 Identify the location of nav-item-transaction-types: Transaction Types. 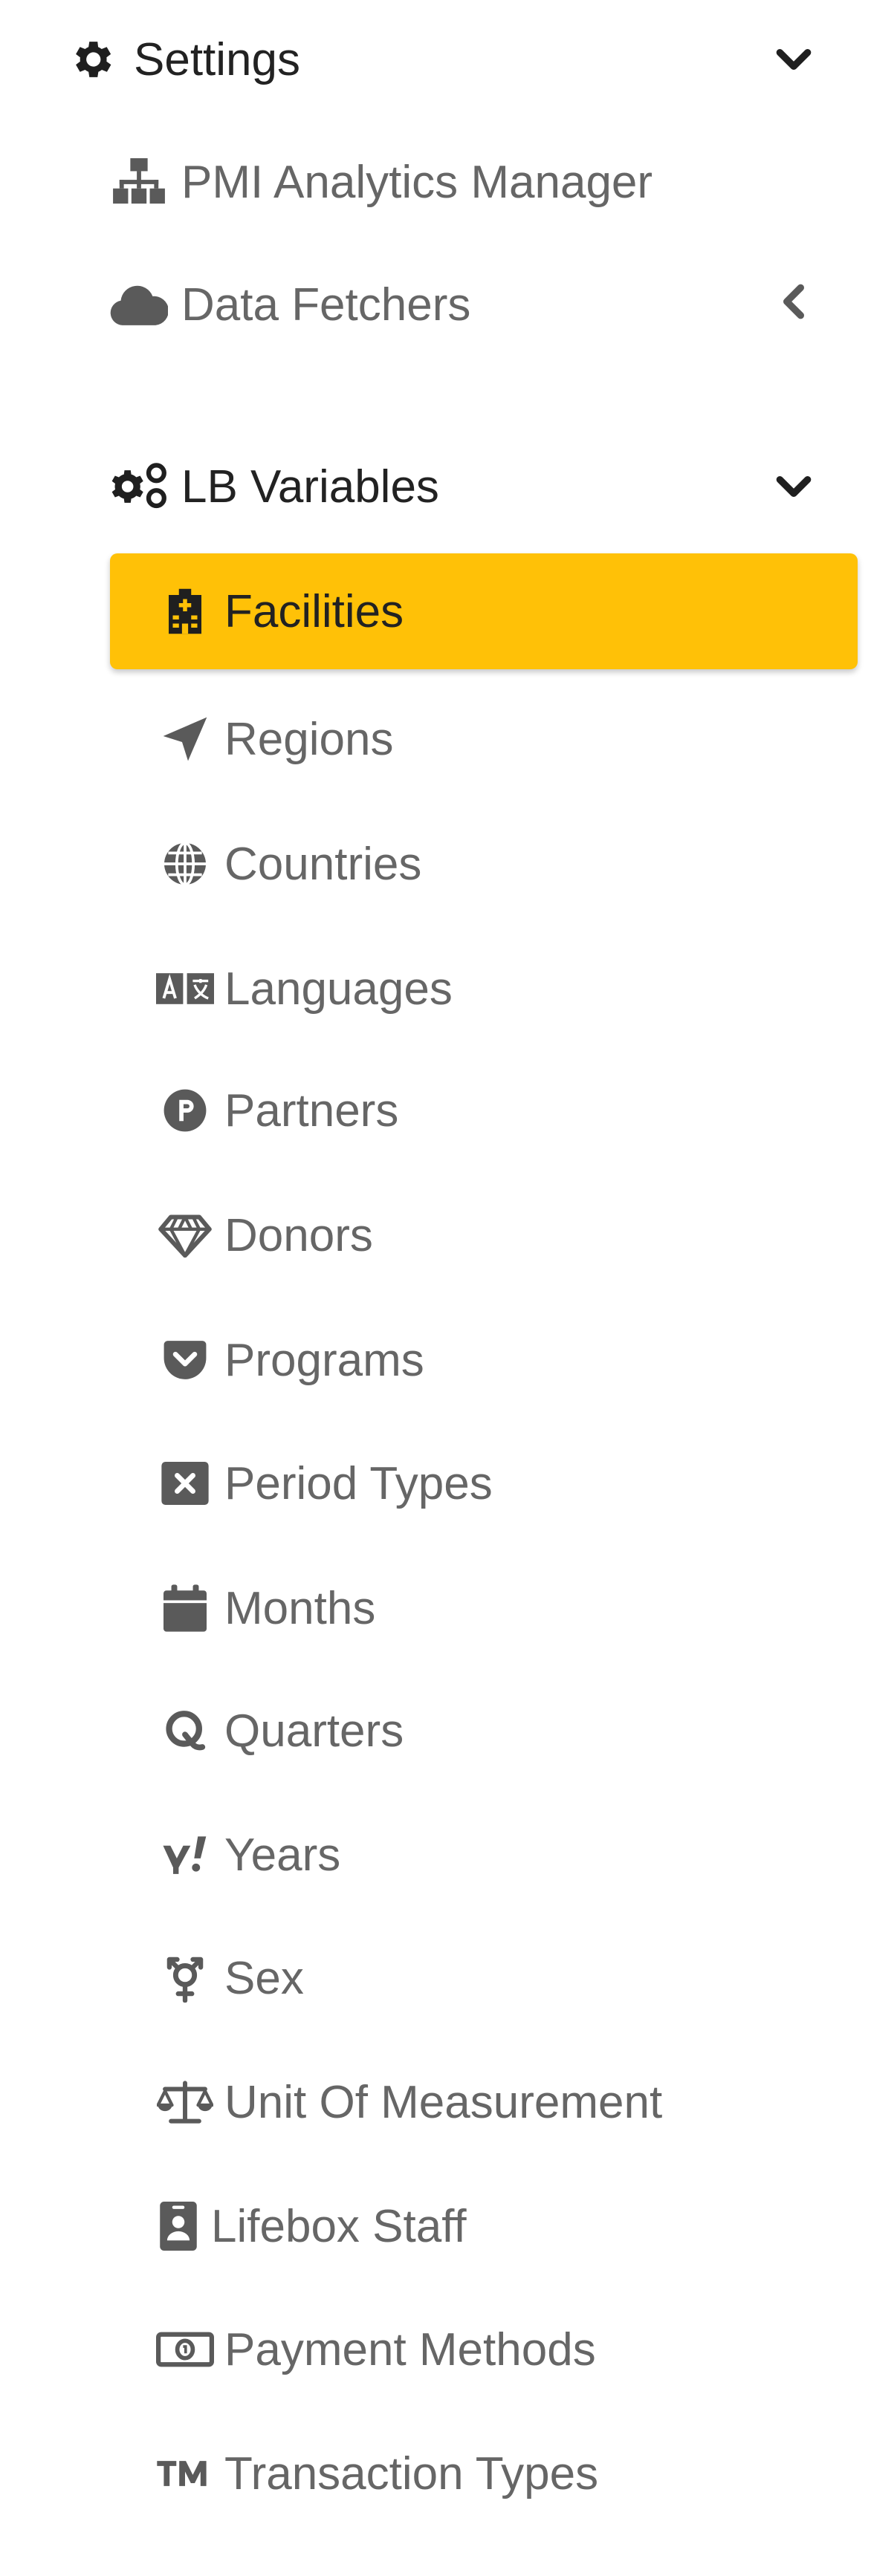
(377, 2473).